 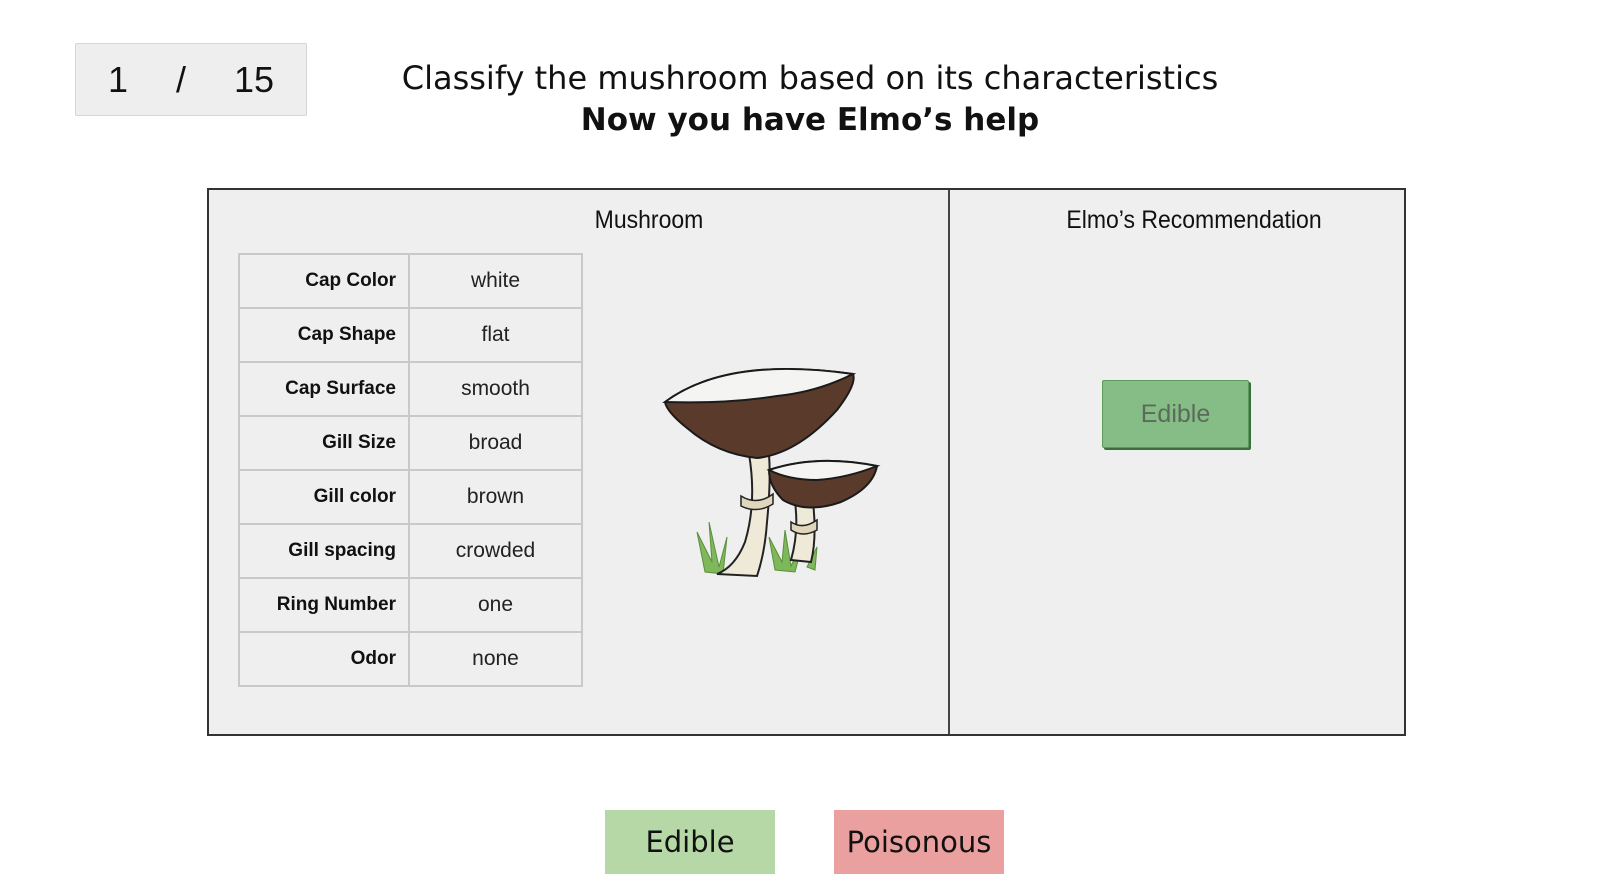 I want to click on attribute-value: brown, so click(x=495, y=497).